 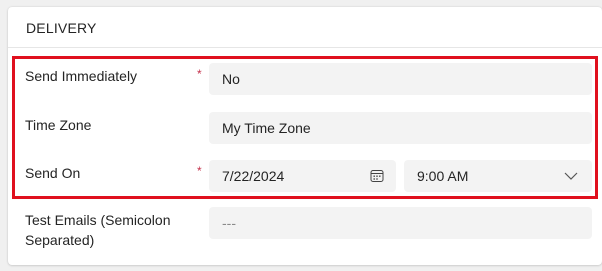 What do you see at coordinates (253, 176) in the screenshot?
I see `send-on-date-value: 7/22/2024` at bounding box center [253, 176].